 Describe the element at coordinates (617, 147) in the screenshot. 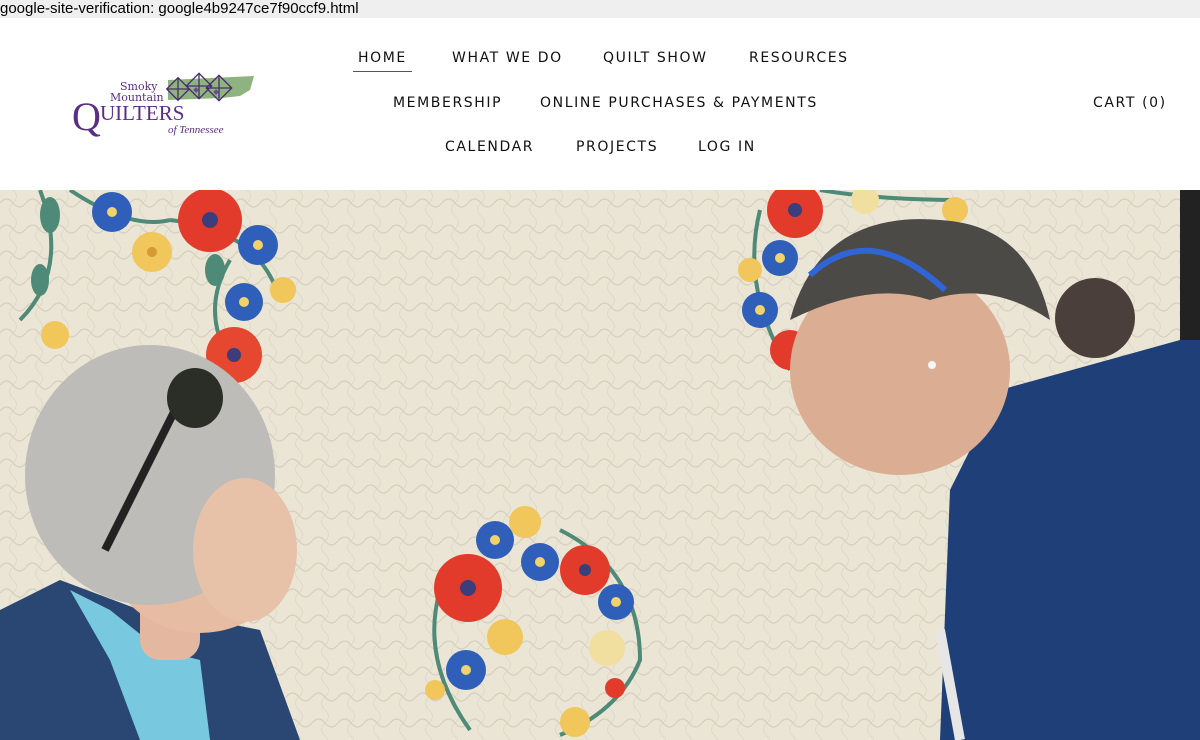

I see `nav-item-projects: PROJECTS` at that location.